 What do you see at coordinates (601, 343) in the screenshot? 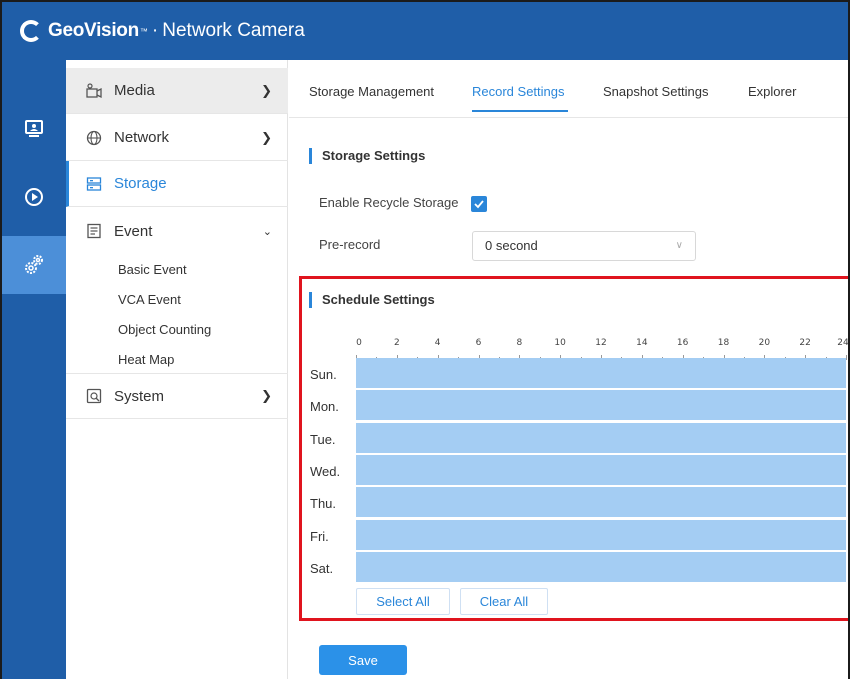
I see `hour-label: 12` at bounding box center [601, 343].